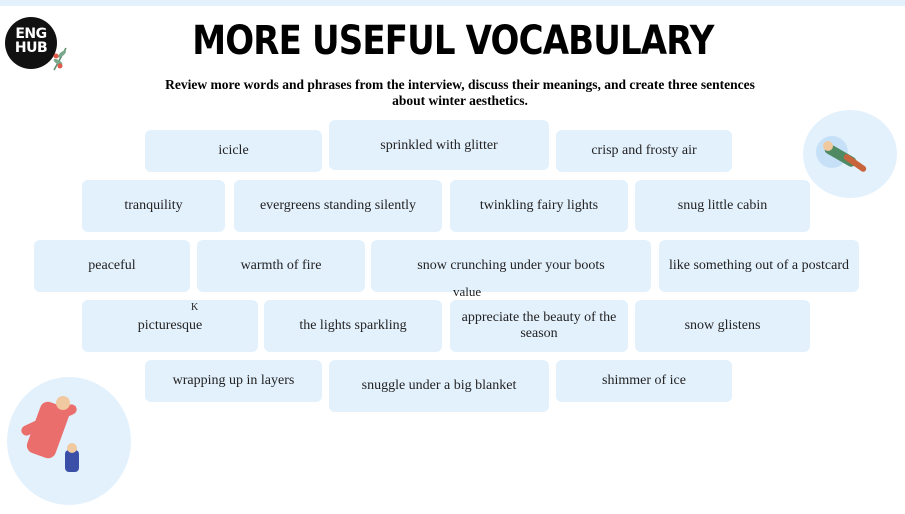 The height and width of the screenshot is (514, 905). What do you see at coordinates (539, 206) in the screenshot?
I see `vocab-card: twinkling fairy lights` at bounding box center [539, 206].